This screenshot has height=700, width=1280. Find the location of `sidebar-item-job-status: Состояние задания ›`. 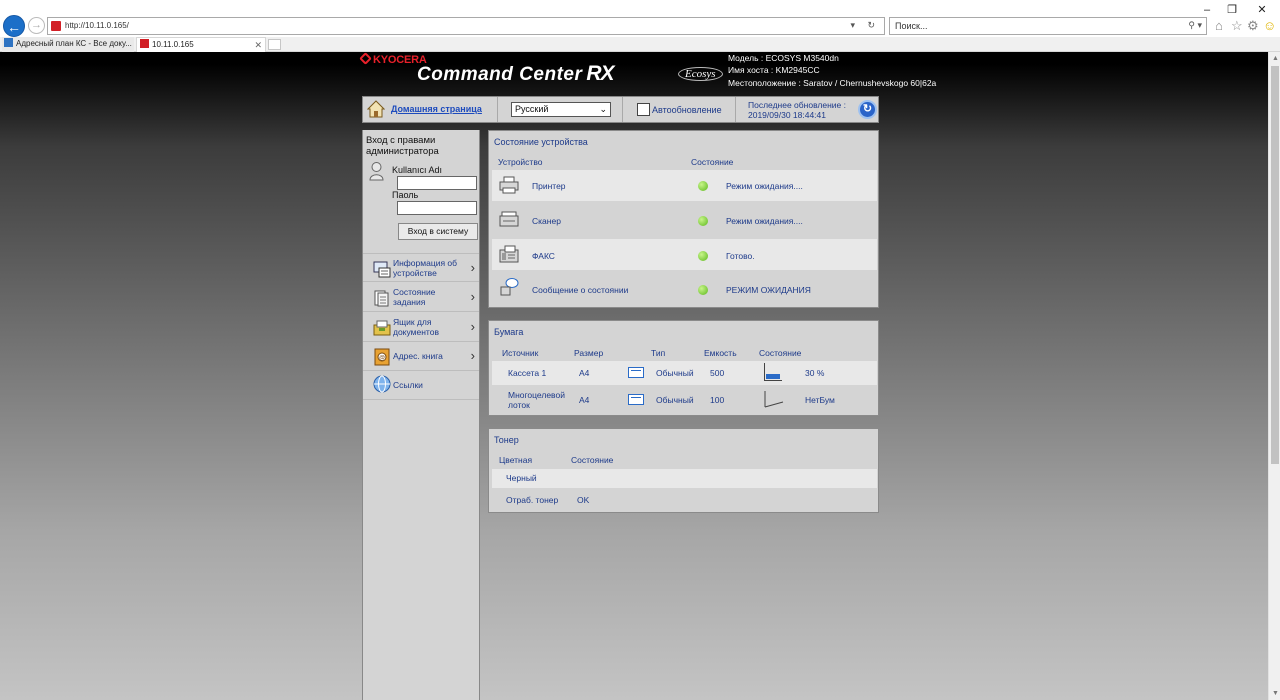

sidebar-item-job-status: Состояние задания › is located at coordinates (421, 297).